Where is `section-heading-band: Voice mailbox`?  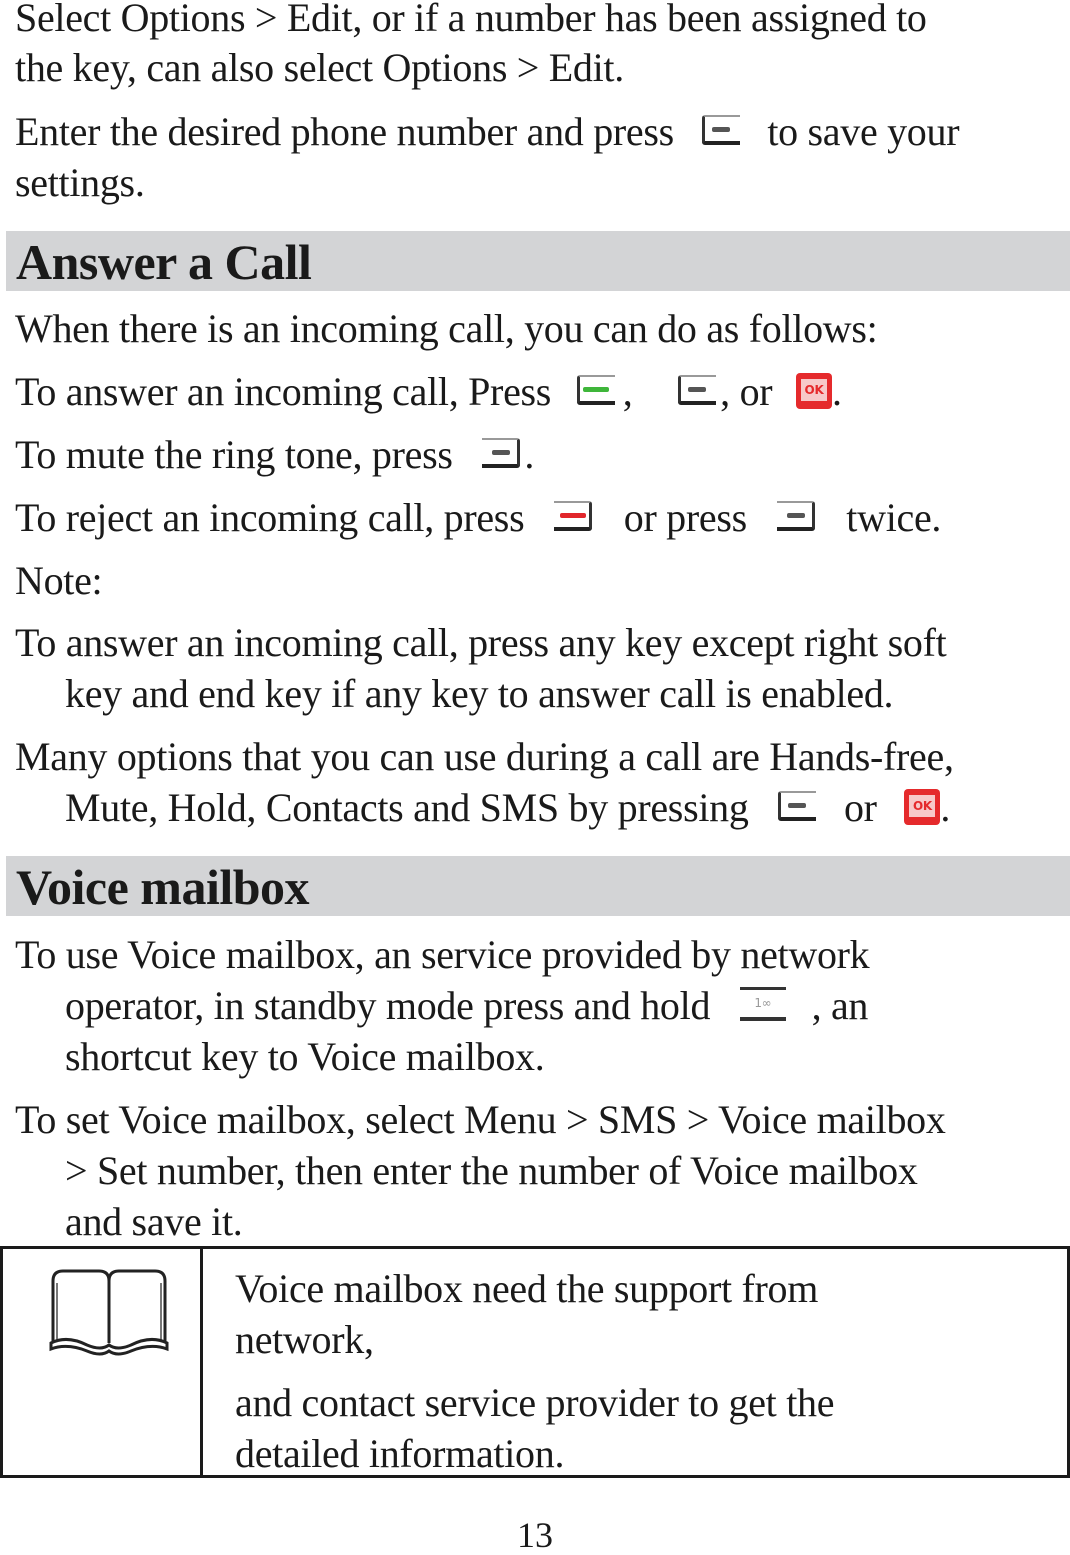
section-heading-band: Voice mailbox is located at coordinates (538, 886).